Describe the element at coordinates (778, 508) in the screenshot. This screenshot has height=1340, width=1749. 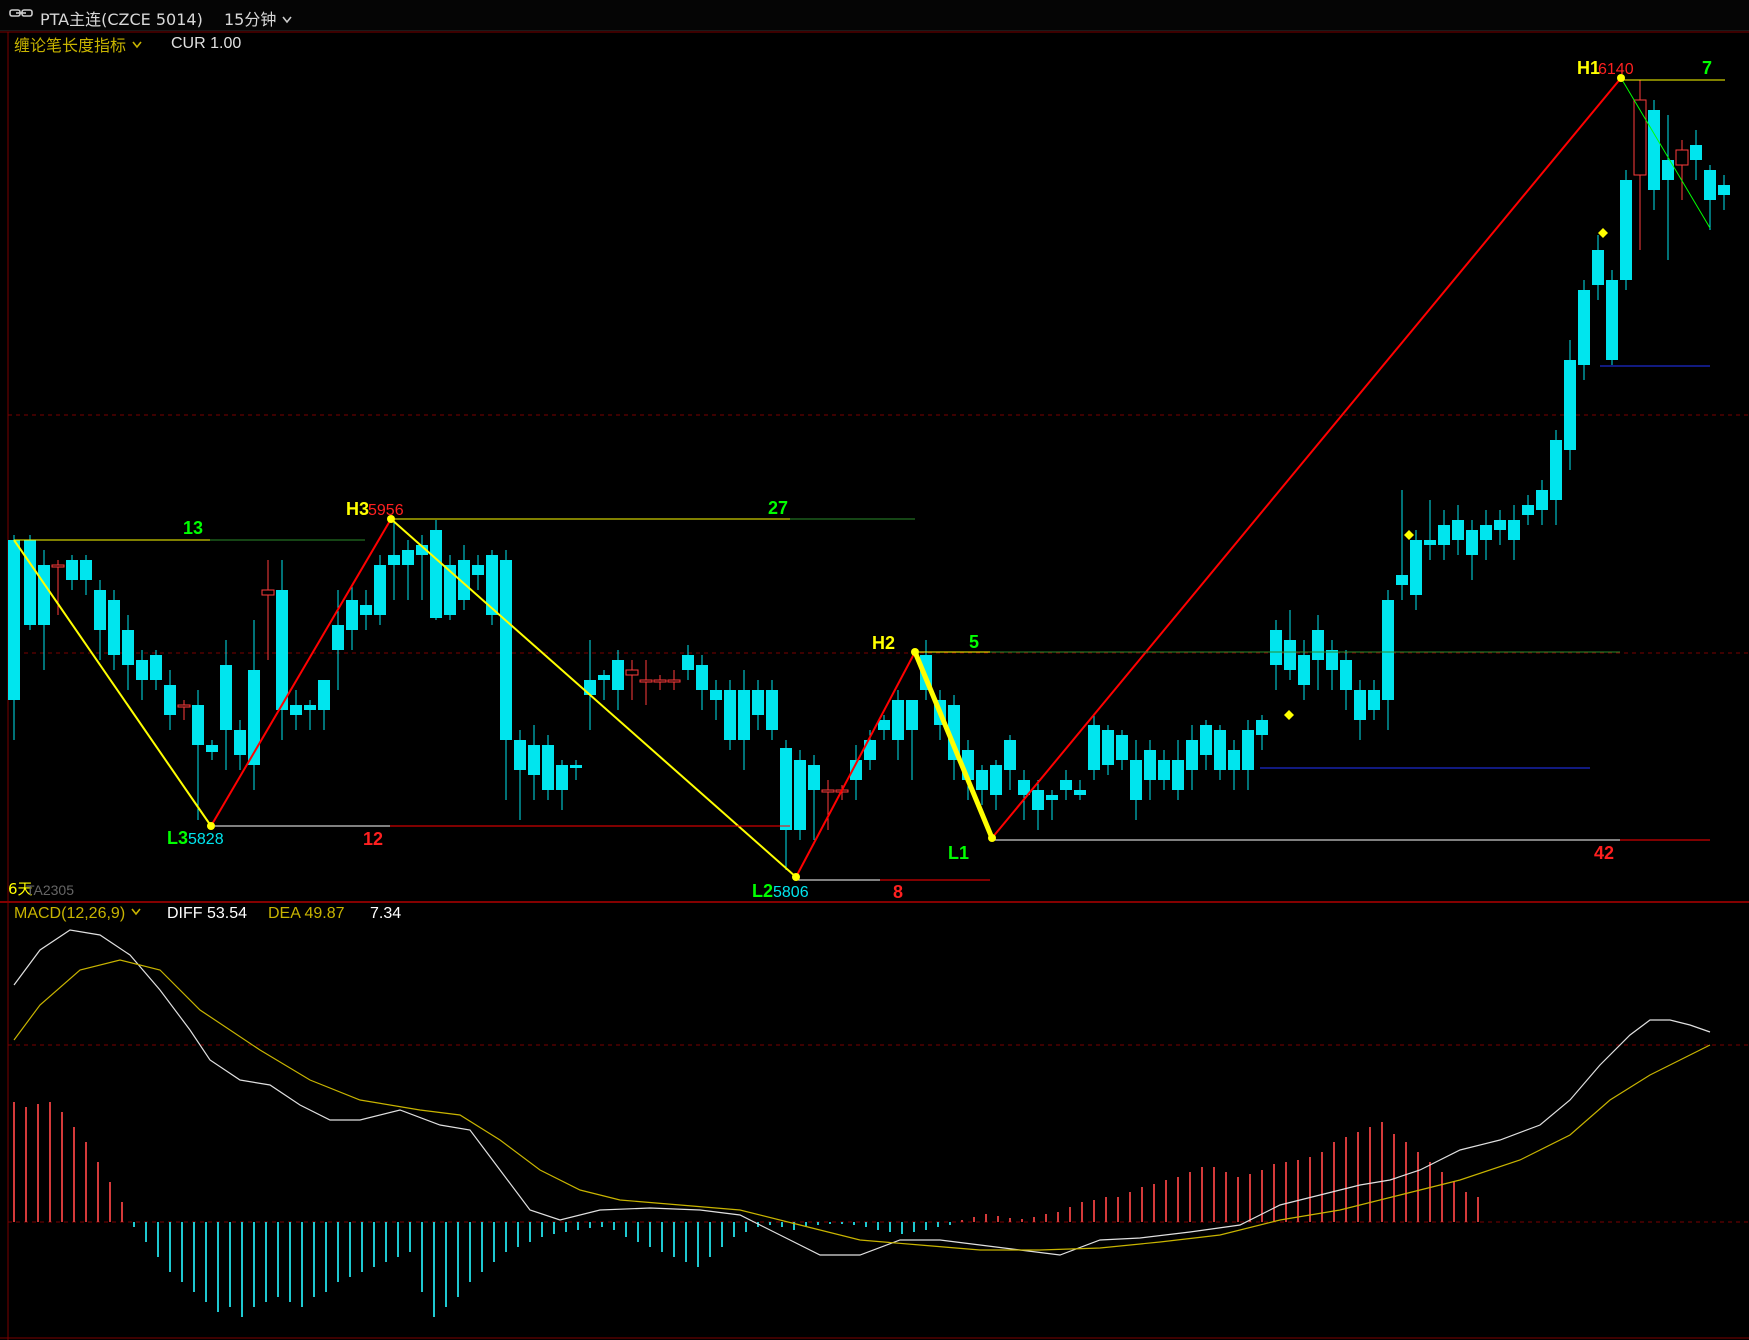
I see `stroke-length-label: 27` at that location.